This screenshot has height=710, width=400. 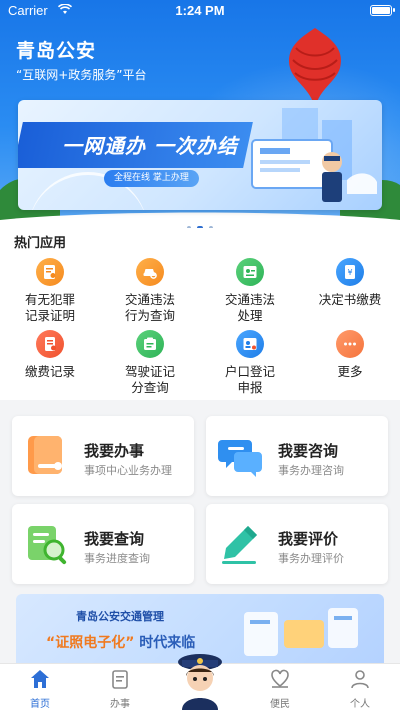 I want to click on app-label: 驾驶证记 分查询, so click(x=149, y=379).